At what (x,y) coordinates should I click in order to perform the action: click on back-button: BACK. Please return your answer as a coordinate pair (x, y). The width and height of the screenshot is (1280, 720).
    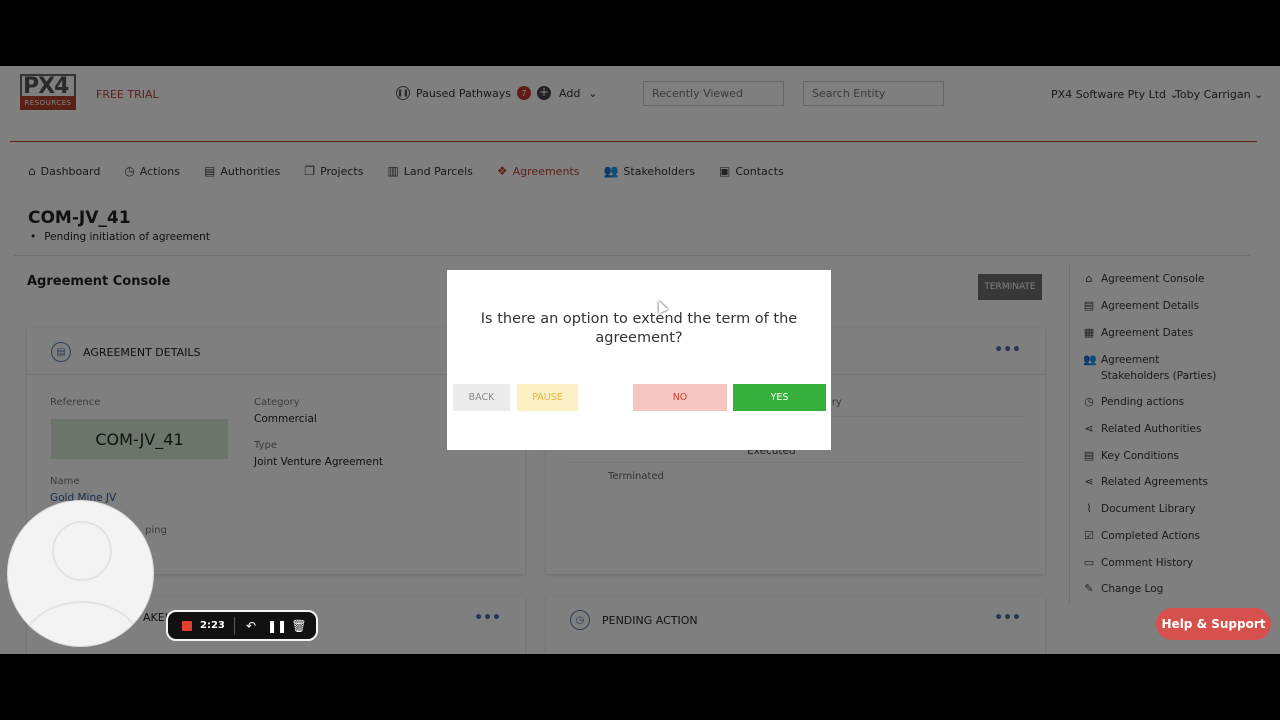
    Looking at the image, I should click on (481, 397).